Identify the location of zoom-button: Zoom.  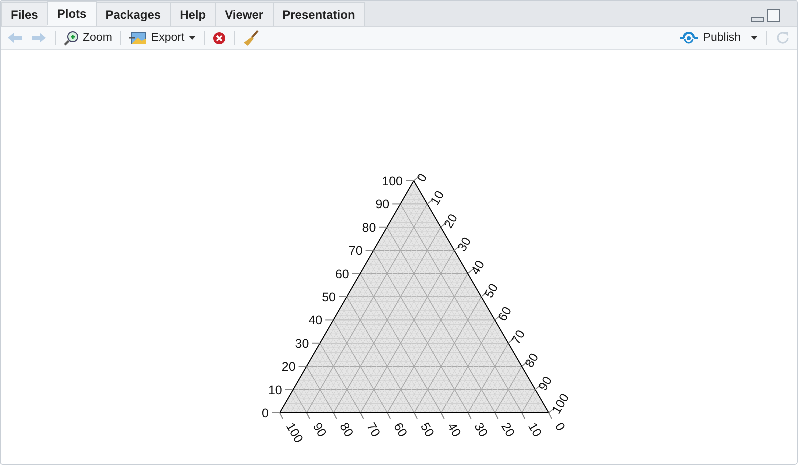
(88, 38).